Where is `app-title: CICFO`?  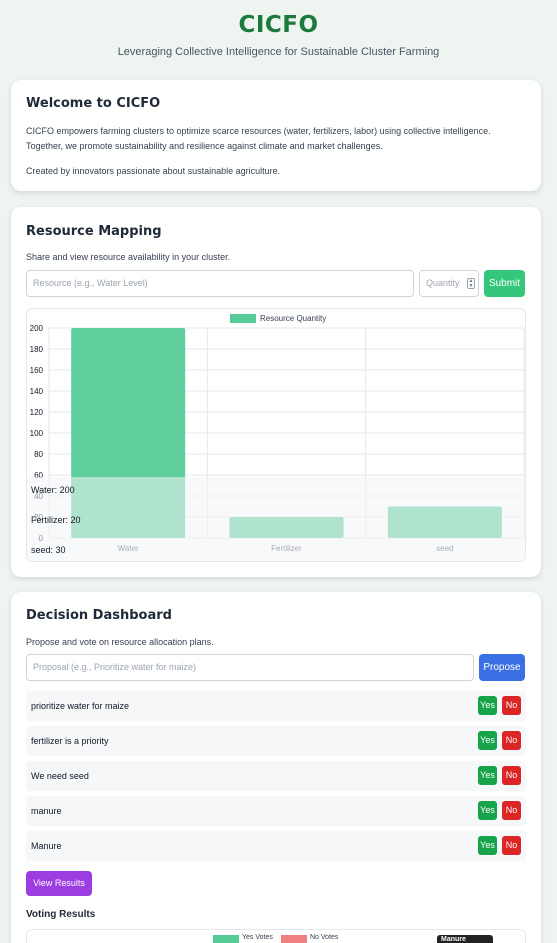
app-title: CICFO is located at coordinates (278, 25).